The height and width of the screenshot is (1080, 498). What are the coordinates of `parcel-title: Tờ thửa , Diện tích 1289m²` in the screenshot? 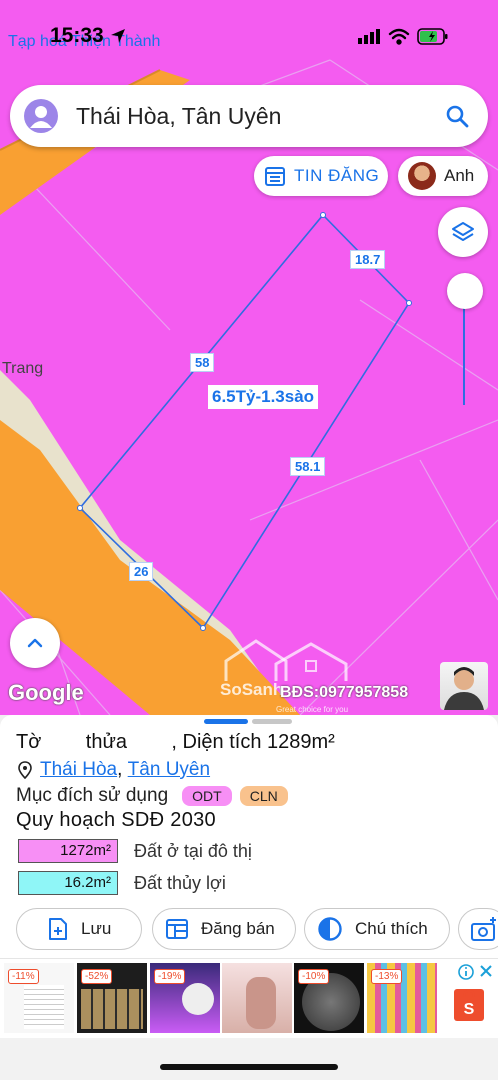 It's located at (175, 742).